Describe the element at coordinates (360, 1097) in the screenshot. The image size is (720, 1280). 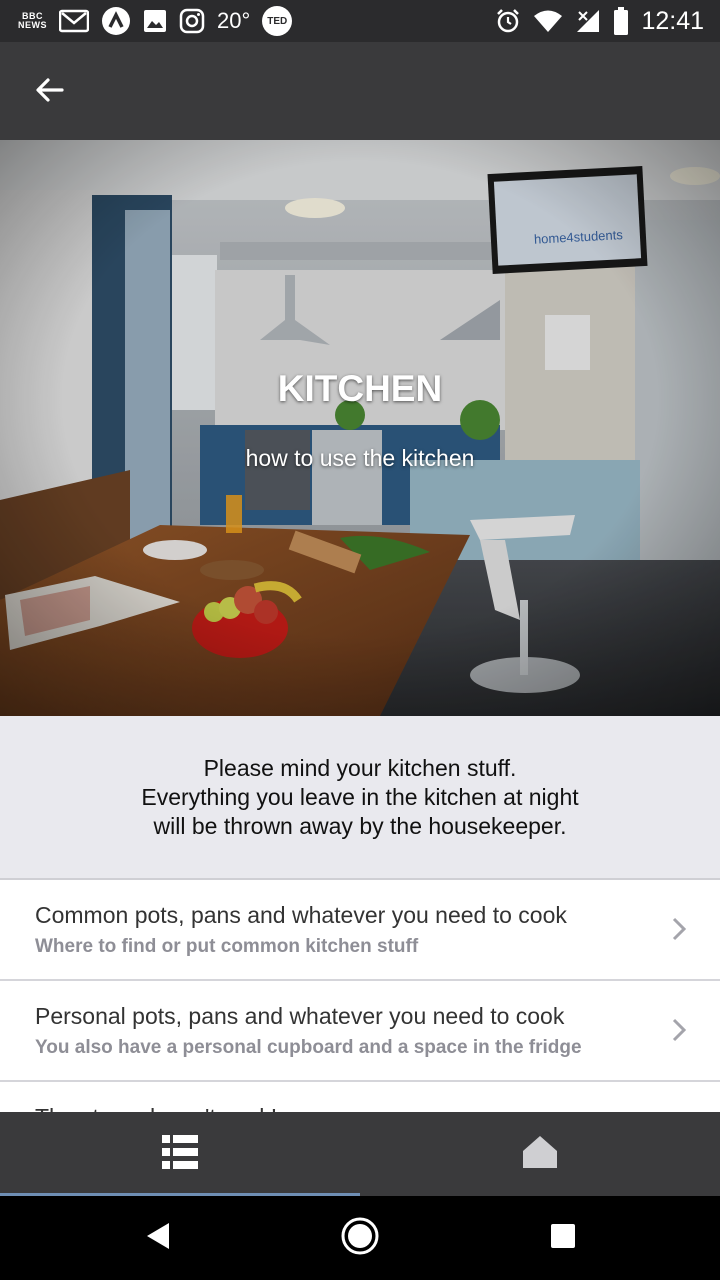
I see `list-item: The stove doesn't work!` at that location.